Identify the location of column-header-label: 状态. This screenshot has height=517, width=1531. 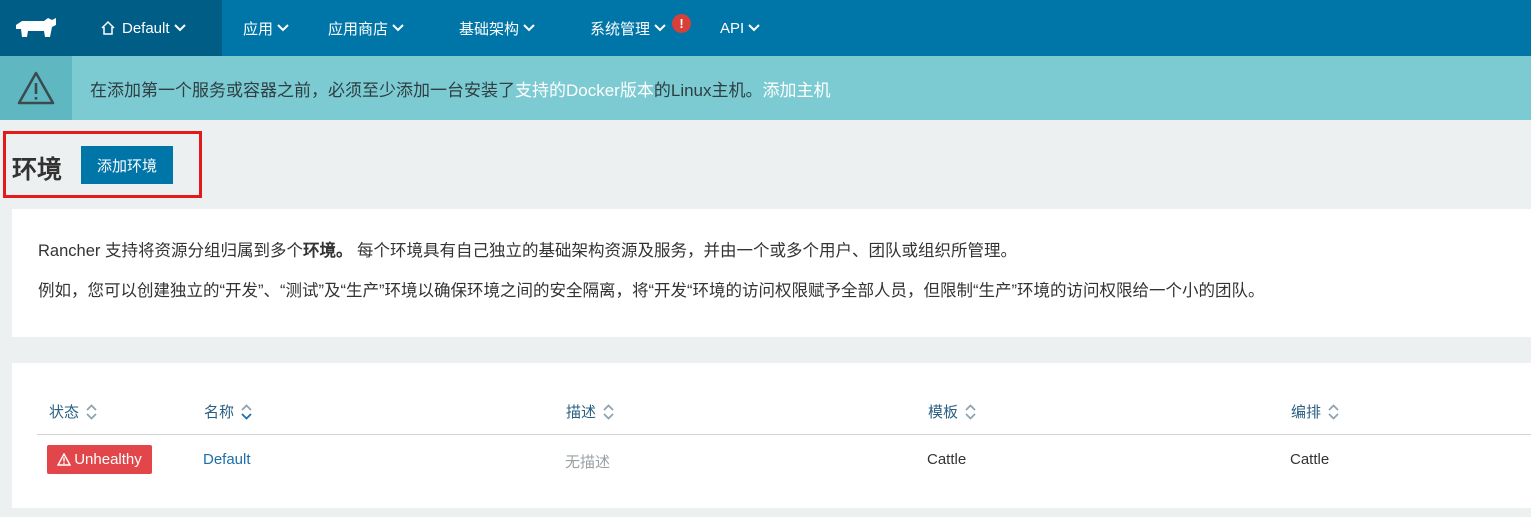
(64, 412).